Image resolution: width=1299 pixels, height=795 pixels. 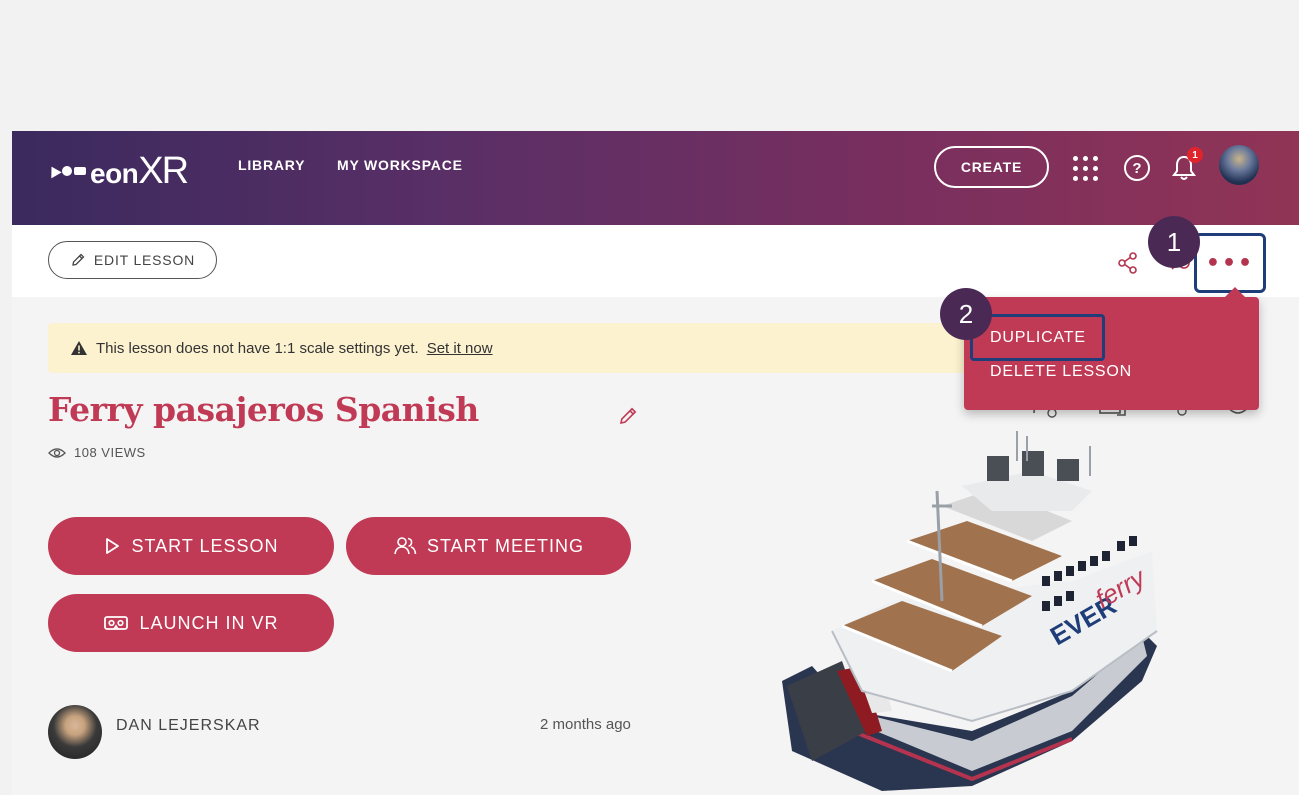 What do you see at coordinates (1174, 242) in the screenshot?
I see `step-callout-1: 1` at bounding box center [1174, 242].